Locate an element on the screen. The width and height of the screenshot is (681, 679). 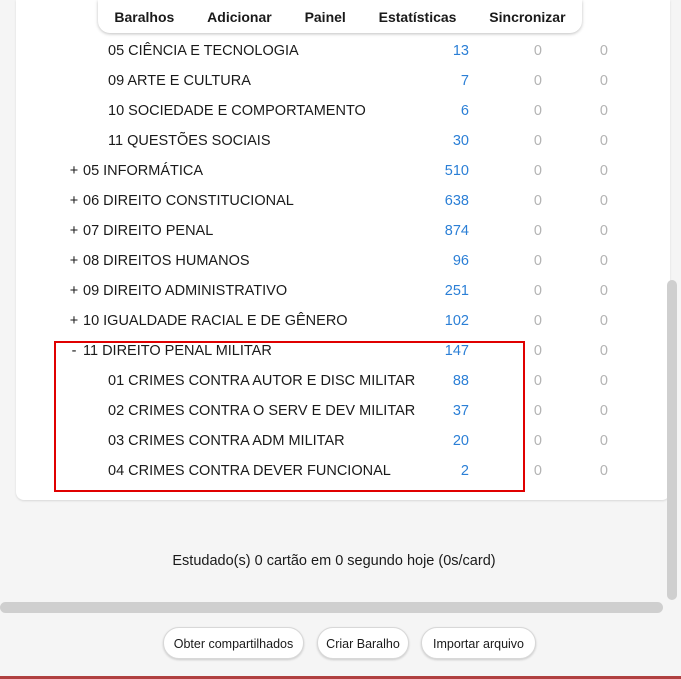
new-count: 638 is located at coordinates (456, 201).